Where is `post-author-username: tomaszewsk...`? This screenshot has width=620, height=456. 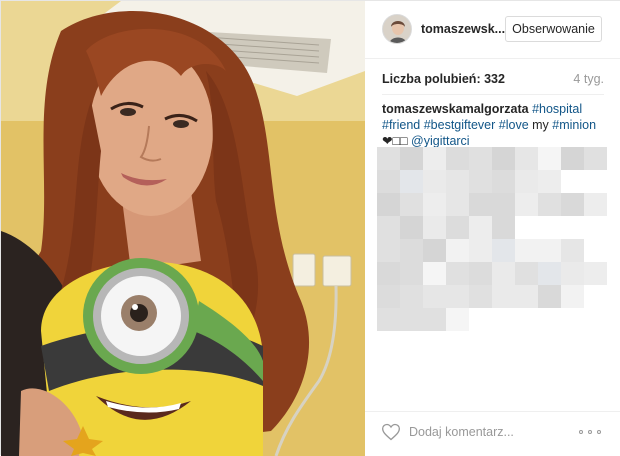 post-author-username: tomaszewsk... is located at coordinates (463, 29).